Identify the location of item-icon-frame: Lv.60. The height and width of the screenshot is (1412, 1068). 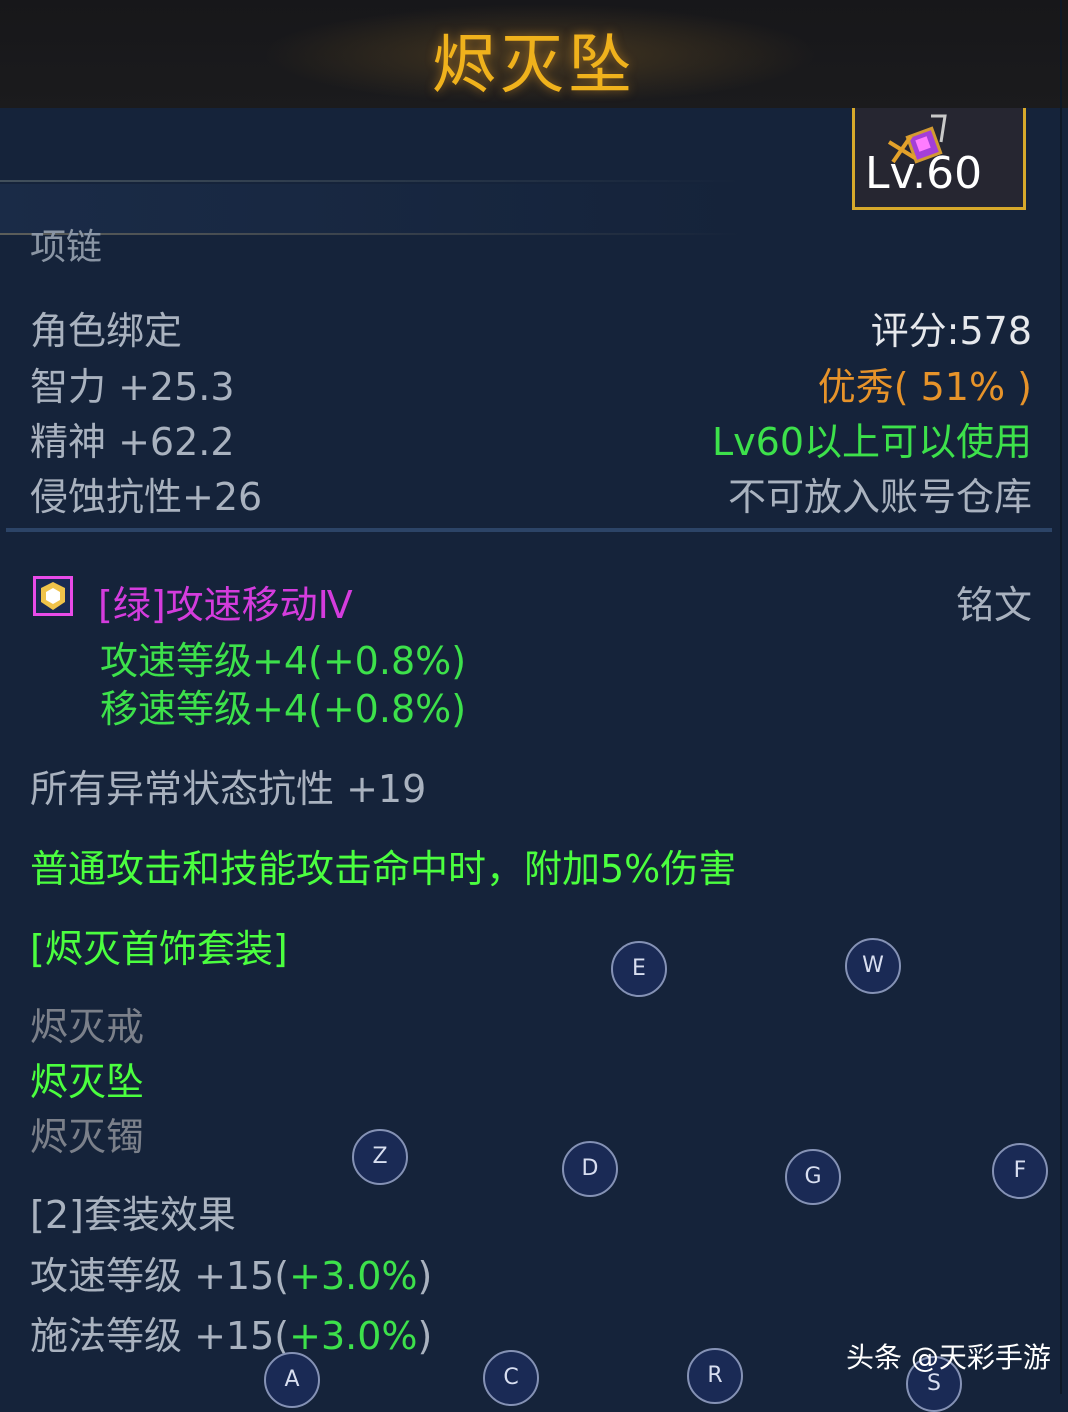
(939, 159).